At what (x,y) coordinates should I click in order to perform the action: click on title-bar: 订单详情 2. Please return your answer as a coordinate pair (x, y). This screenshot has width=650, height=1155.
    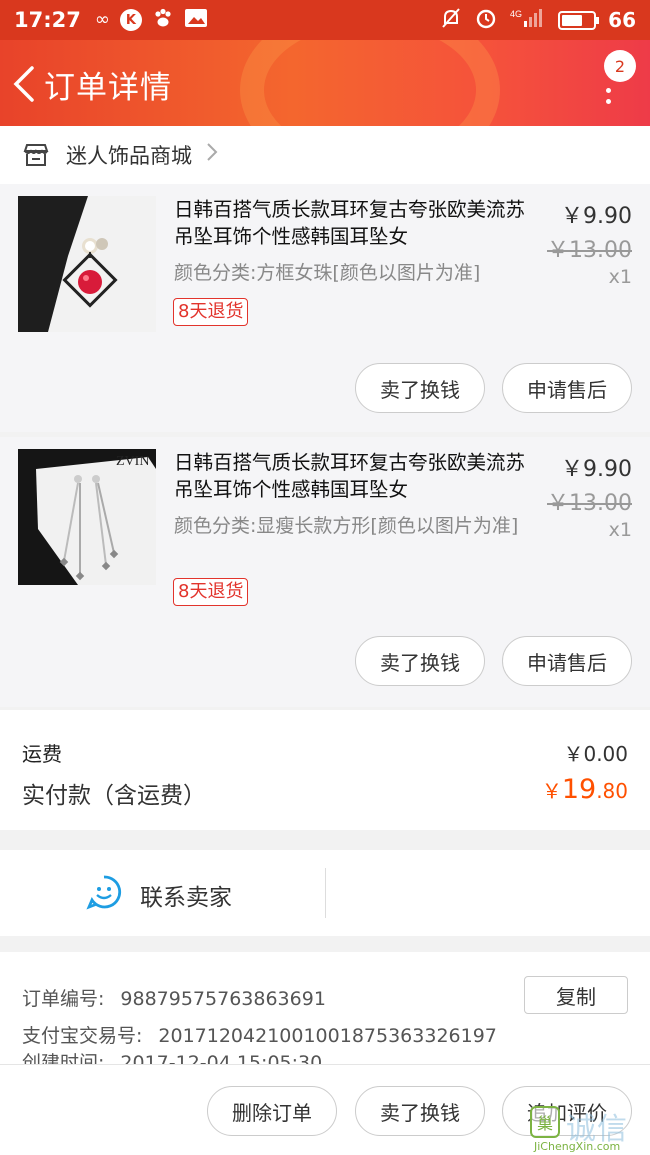
    Looking at the image, I should click on (325, 83).